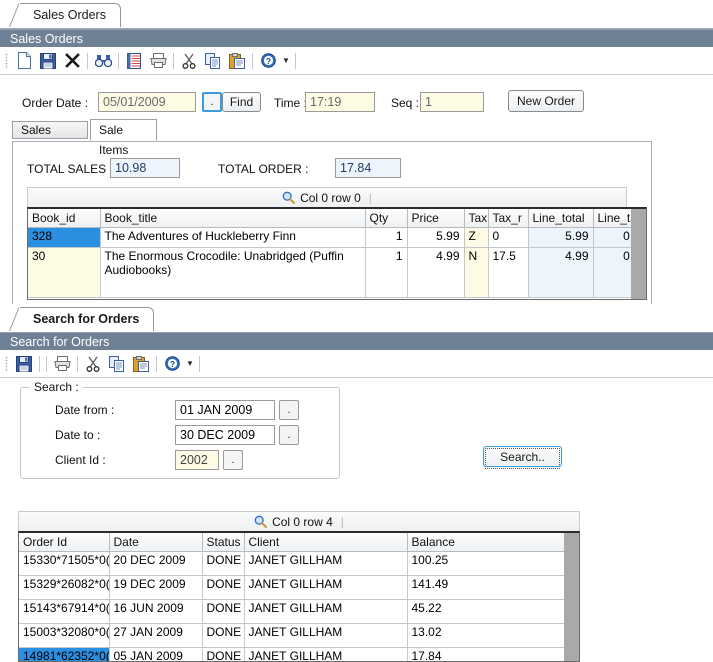 The width and height of the screenshot is (713, 662). What do you see at coordinates (156, 587) in the screenshot?
I see `cell-date: 19 DEC 2009` at bounding box center [156, 587].